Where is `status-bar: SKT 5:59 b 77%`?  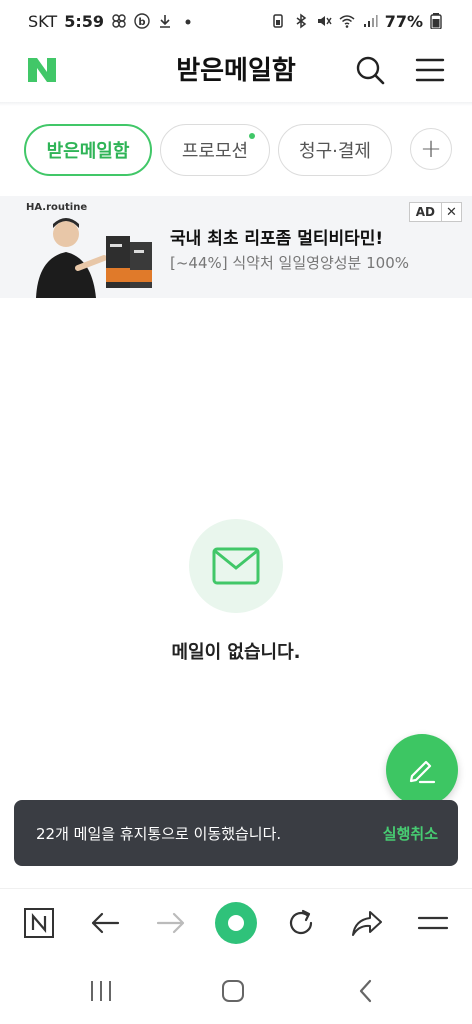 status-bar: SKT 5:59 b 77% is located at coordinates (236, 21).